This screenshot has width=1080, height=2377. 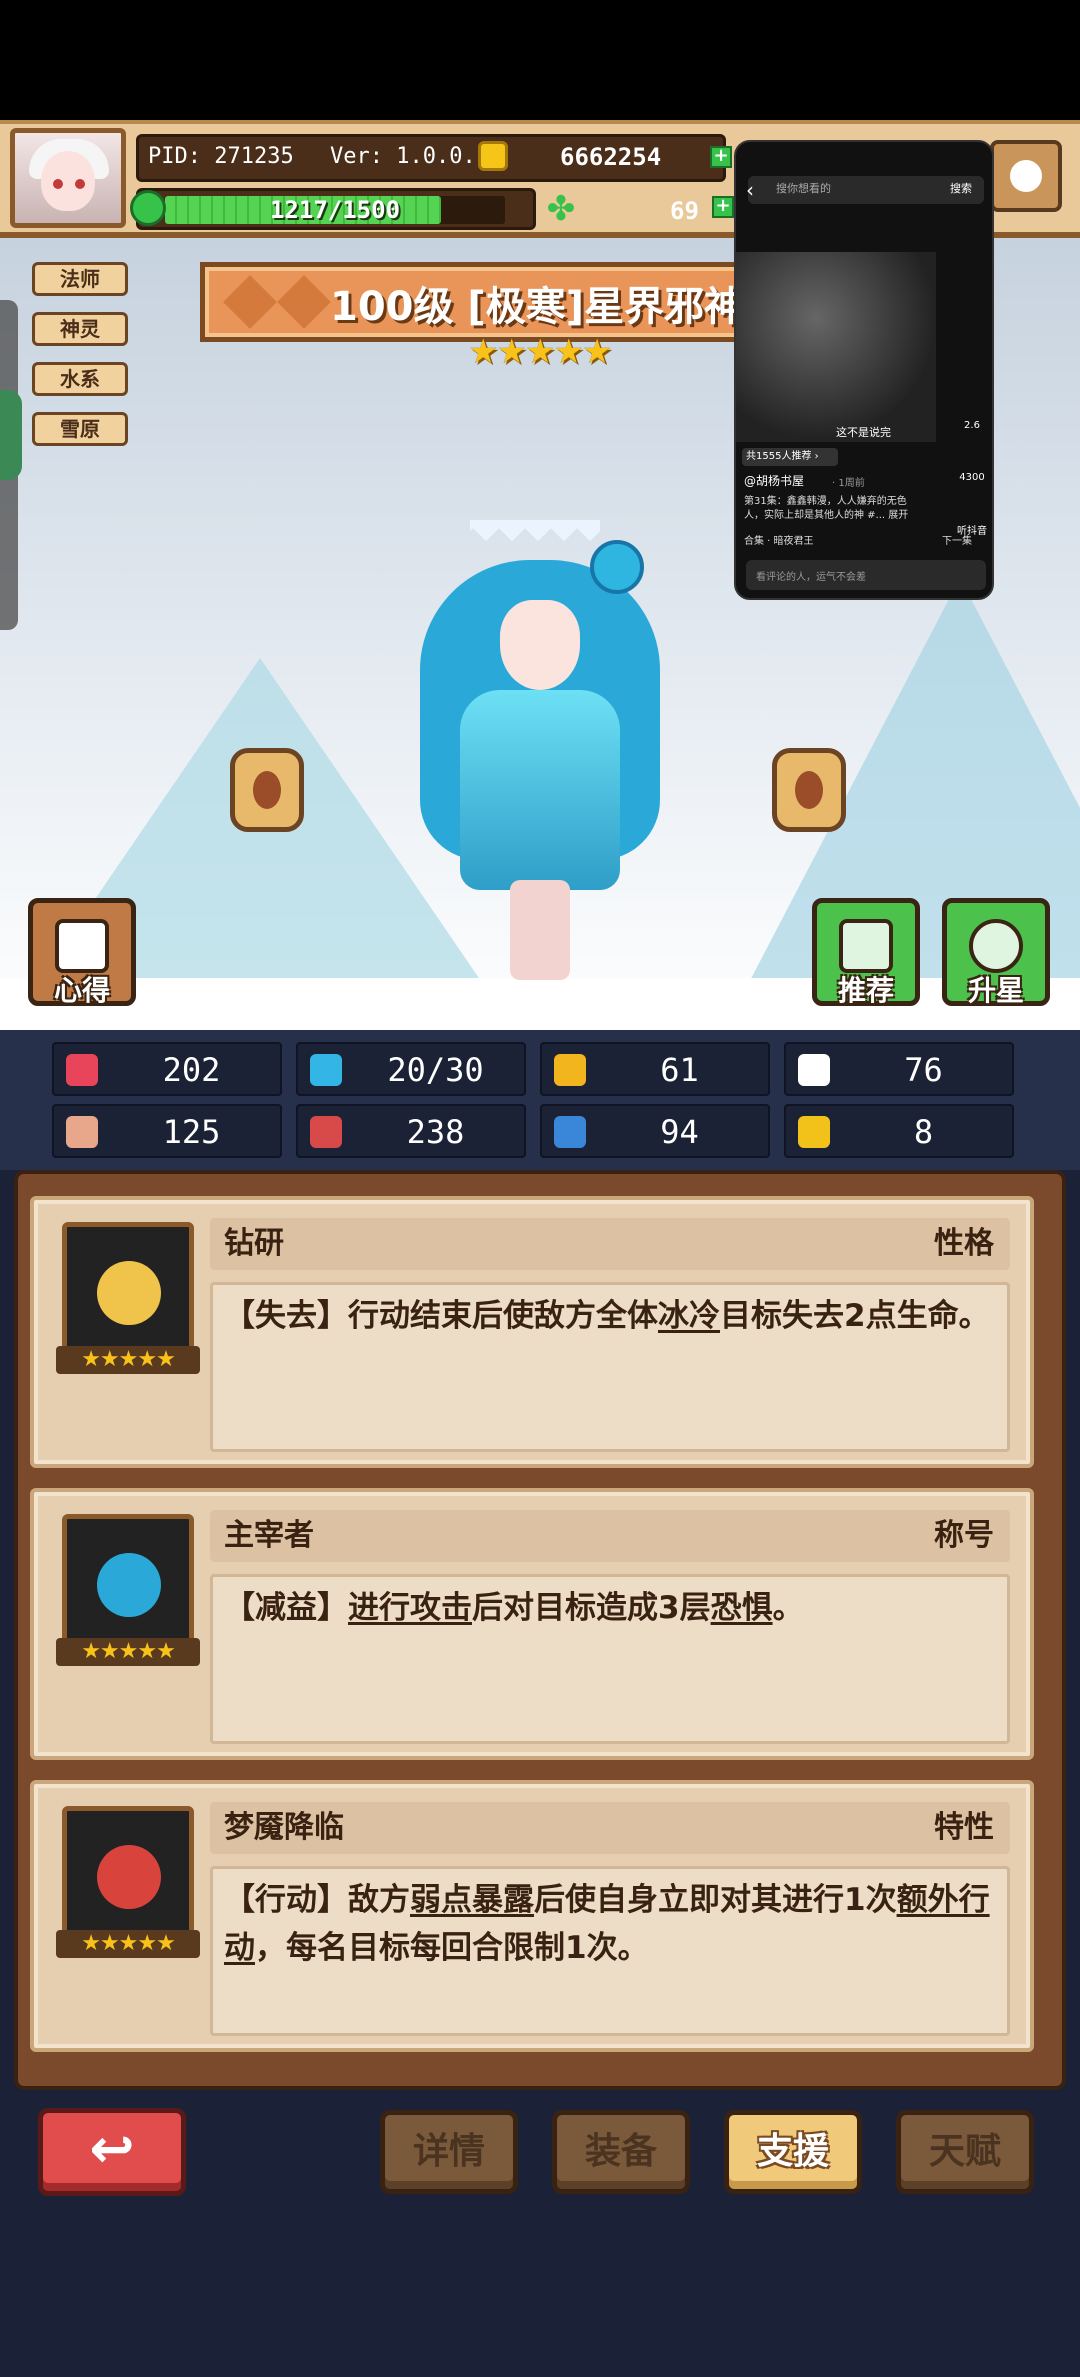 What do you see at coordinates (723, 207) in the screenshot?
I see `add-clover-button: +` at bounding box center [723, 207].